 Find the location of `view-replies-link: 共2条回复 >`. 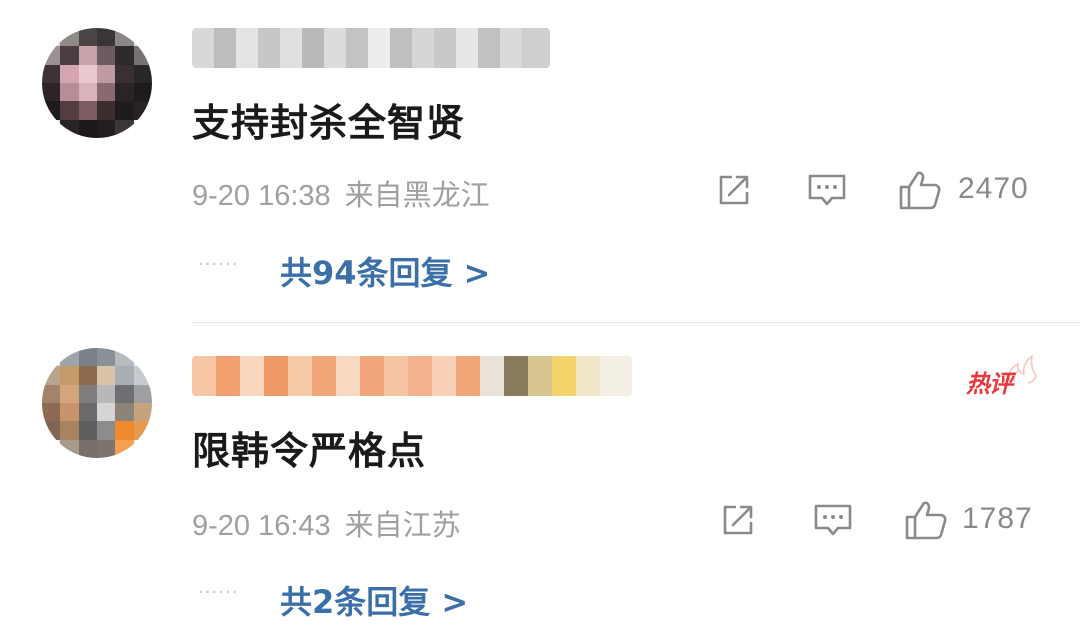

view-replies-link: 共2条回复 > is located at coordinates (374, 600).